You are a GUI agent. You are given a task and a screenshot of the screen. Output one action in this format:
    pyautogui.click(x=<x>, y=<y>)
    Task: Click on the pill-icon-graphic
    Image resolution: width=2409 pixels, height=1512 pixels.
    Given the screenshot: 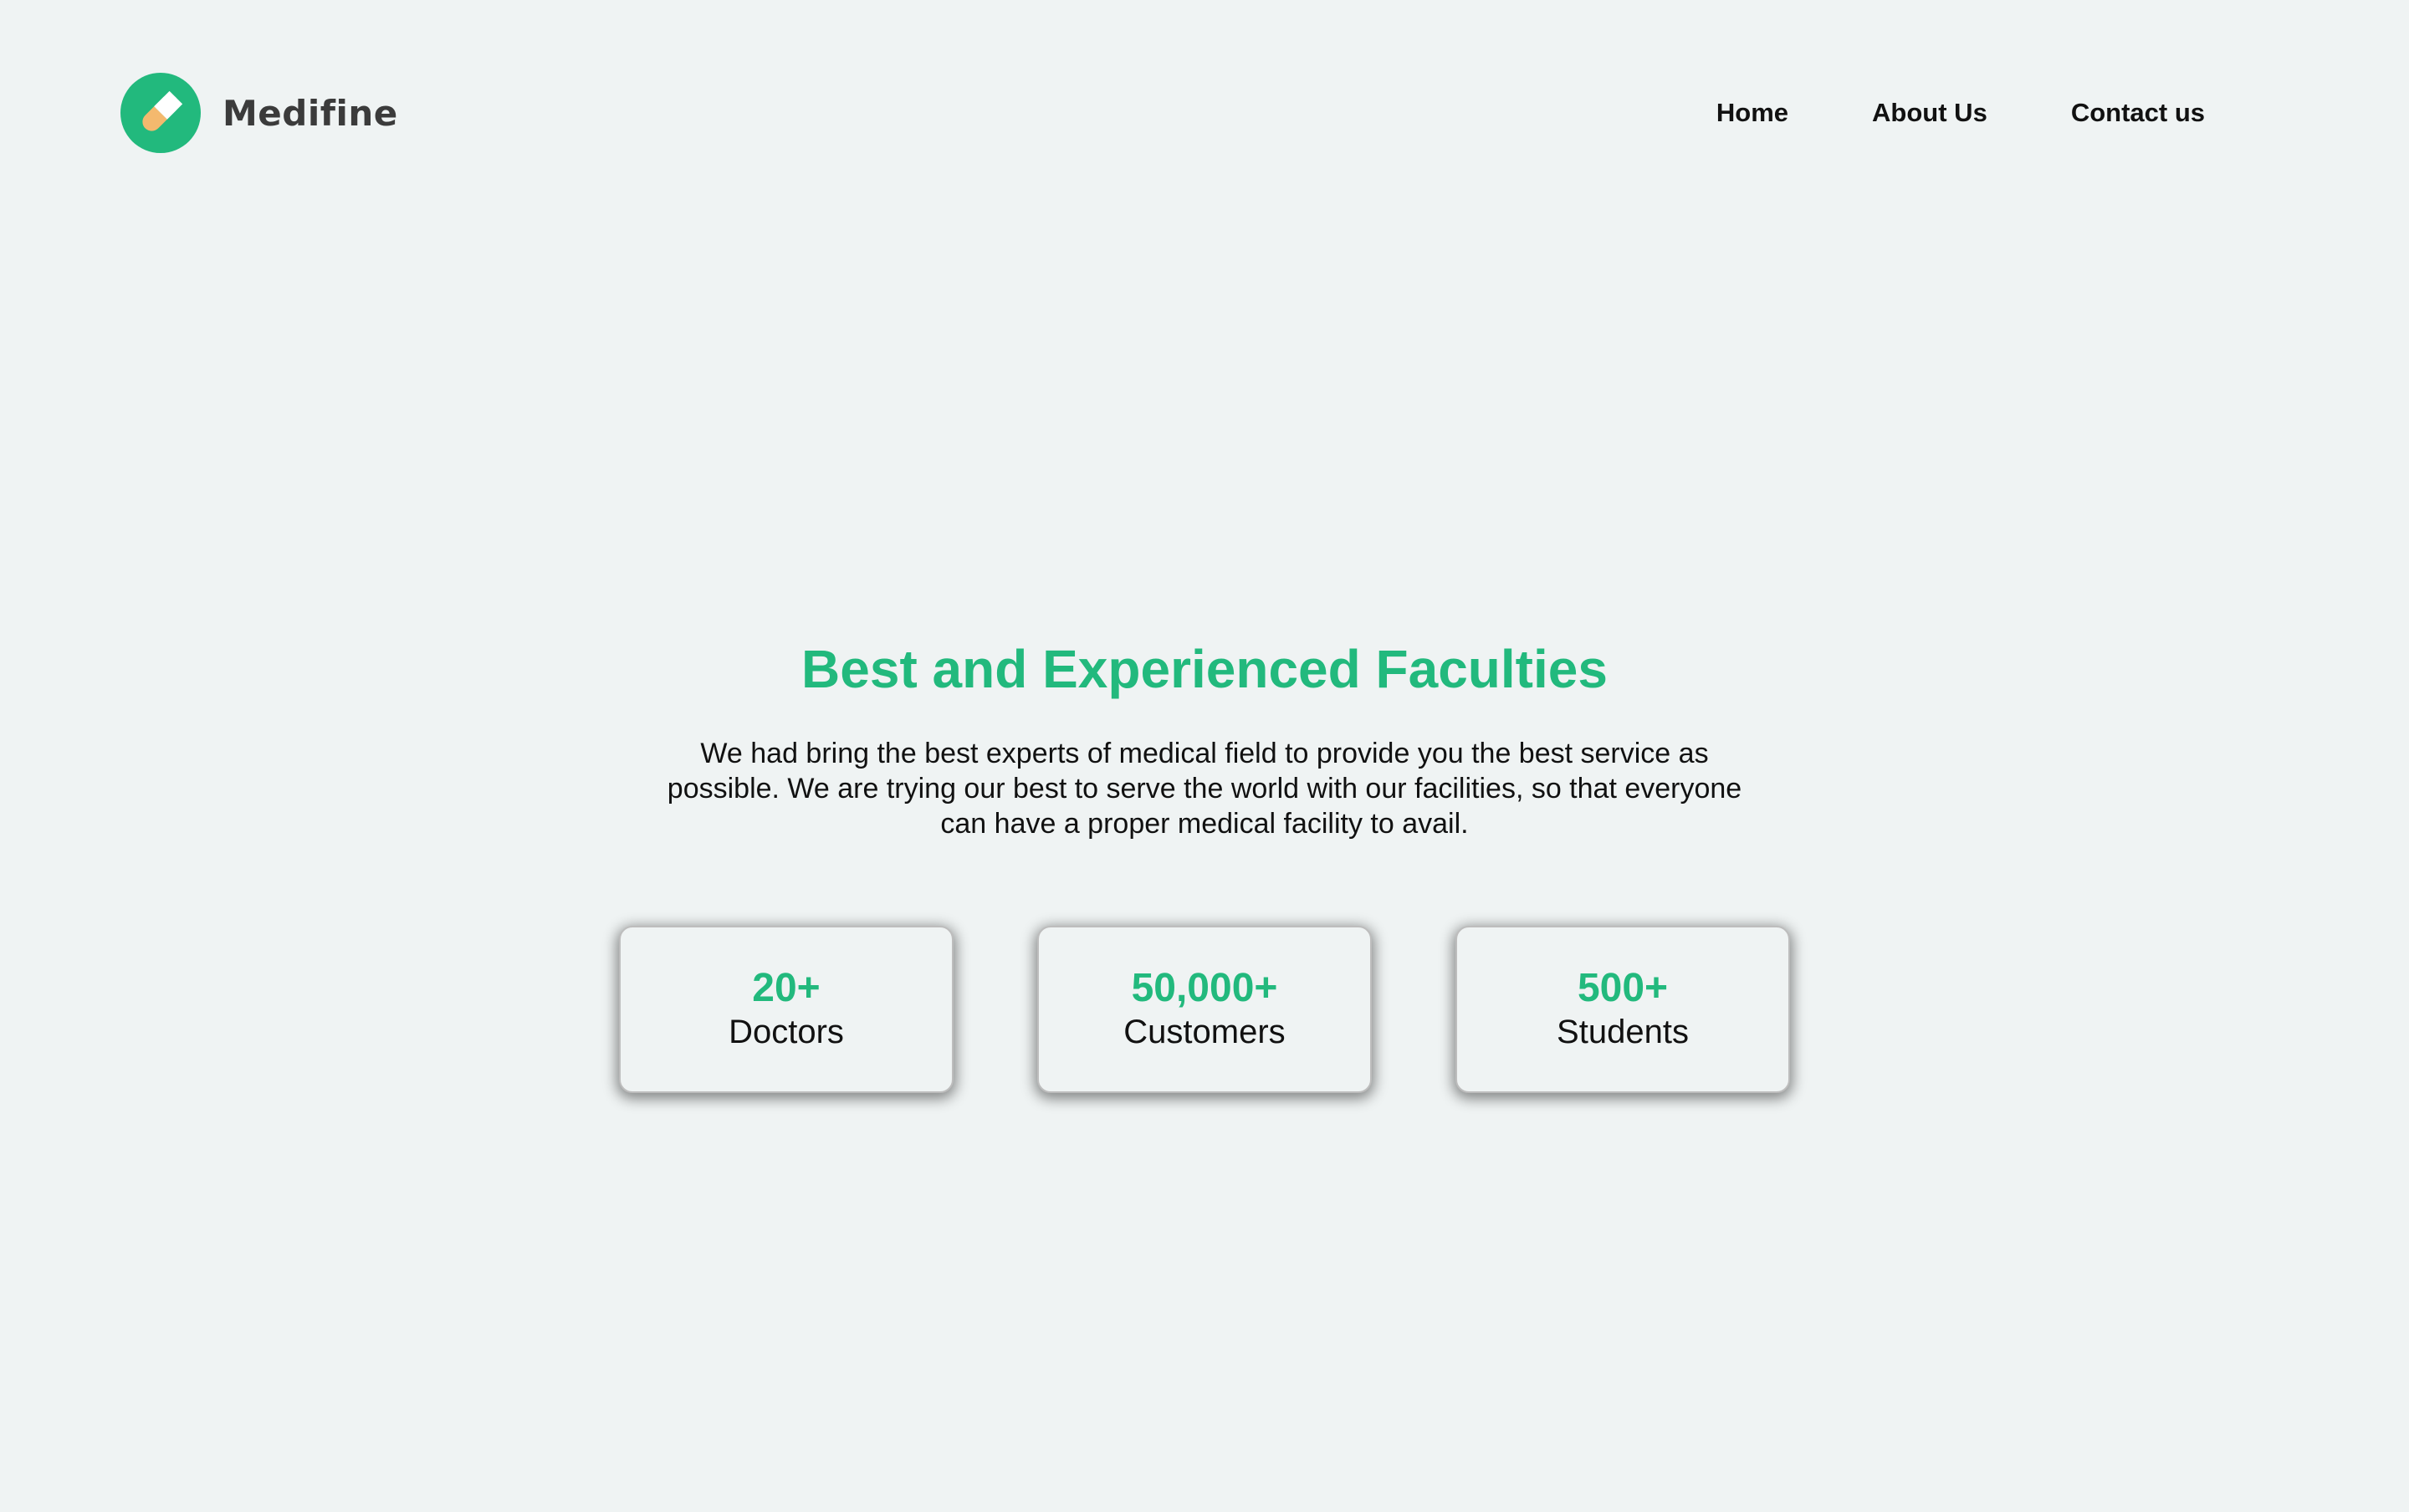 What is the action you would take?
    pyautogui.click(x=162, y=110)
    